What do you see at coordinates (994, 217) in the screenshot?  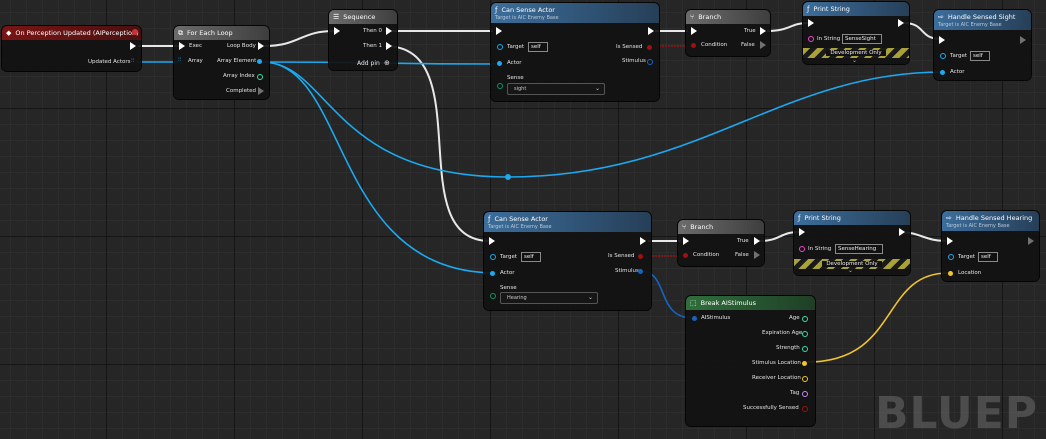 I see `handle-hearing-title: Handle Sensed Hearing` at bounding box center [994, 217].